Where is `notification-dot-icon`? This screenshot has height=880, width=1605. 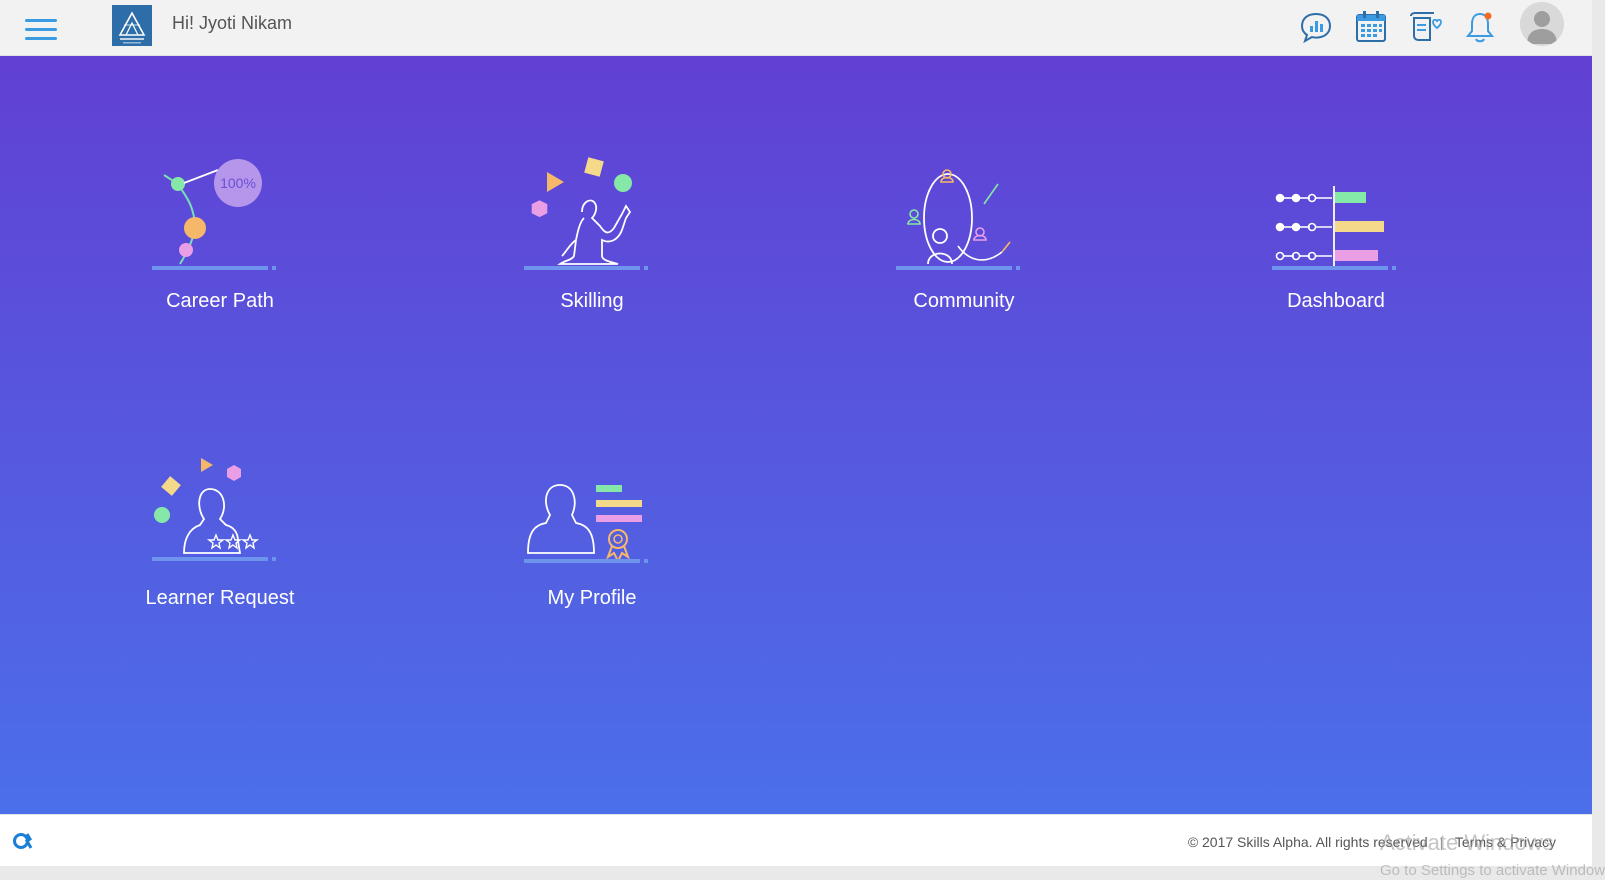 notification-dot-icon is located at coordinates (1488, 16).